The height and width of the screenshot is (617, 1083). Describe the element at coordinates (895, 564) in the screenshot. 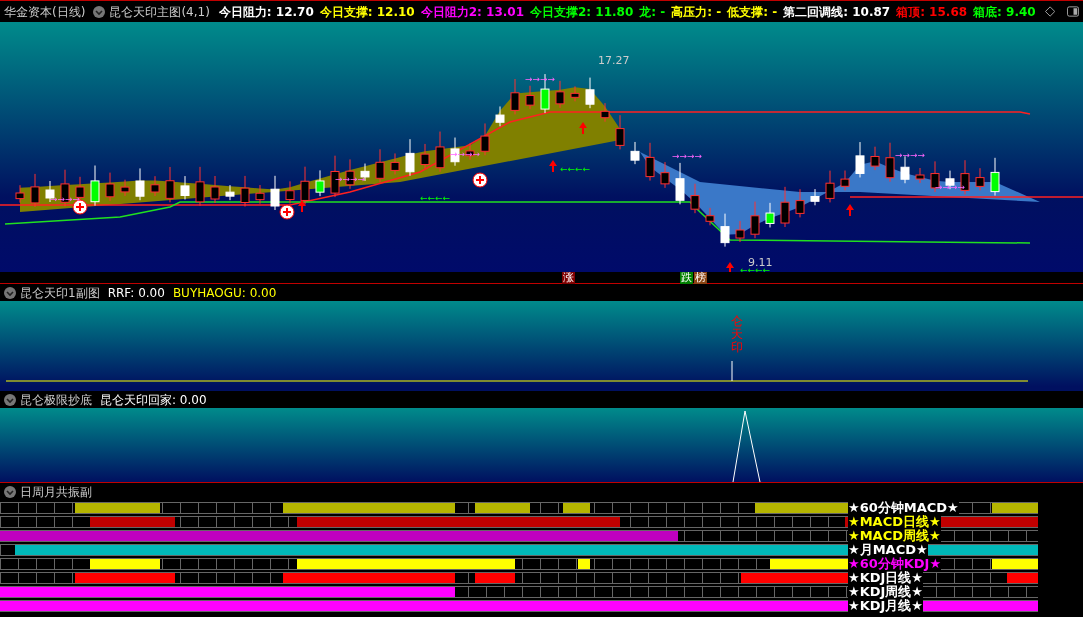

I see `signal-label: ★60分钟KDJ★` at that location.